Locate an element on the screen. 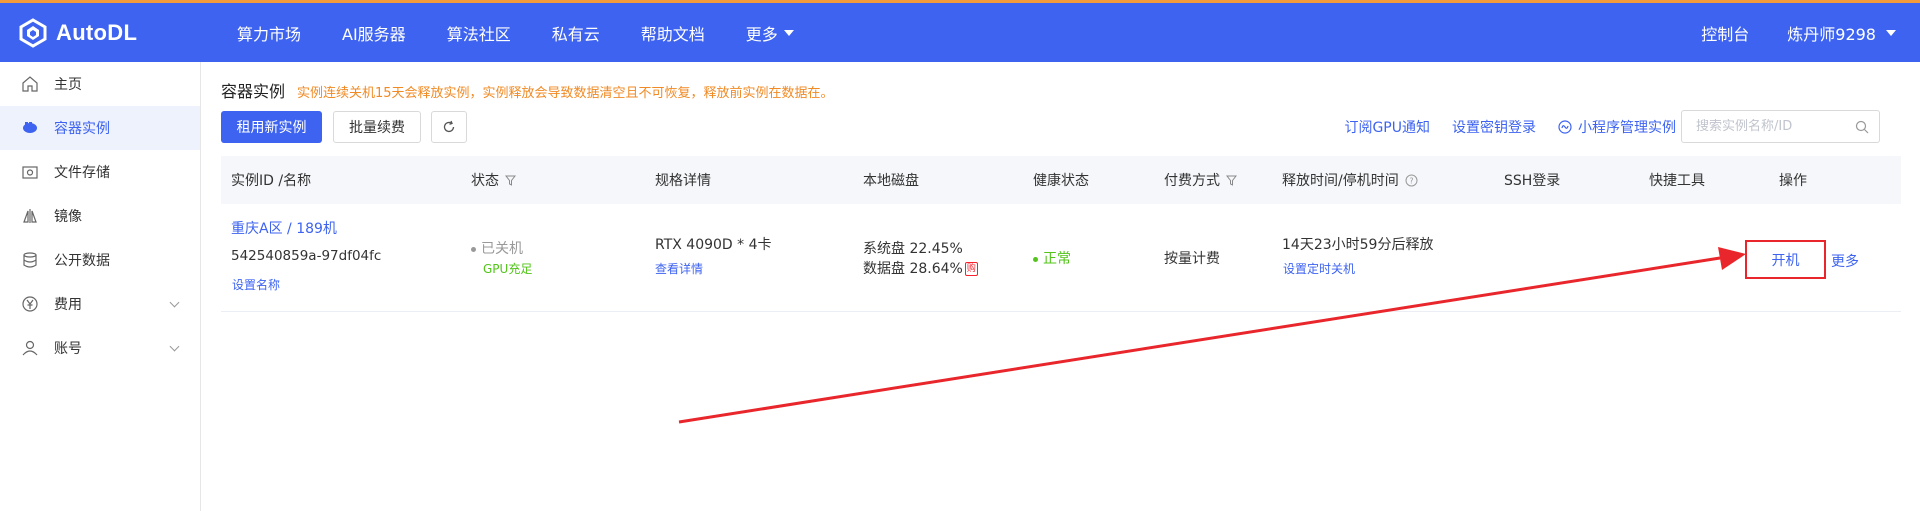 The height and width of the screenshot is (511, 1920). spec-text: RTX 4090D * 4卡 is located at coordinates (713, 245).